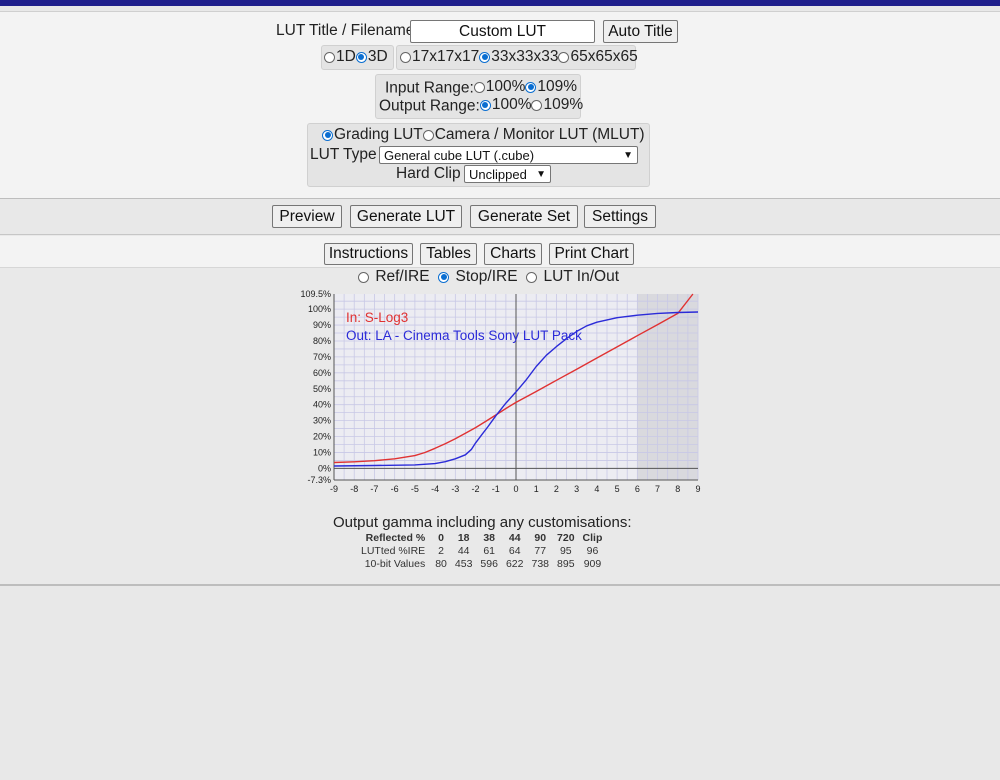  I want to click on y-tick-label: 60%, so click(322, 373).